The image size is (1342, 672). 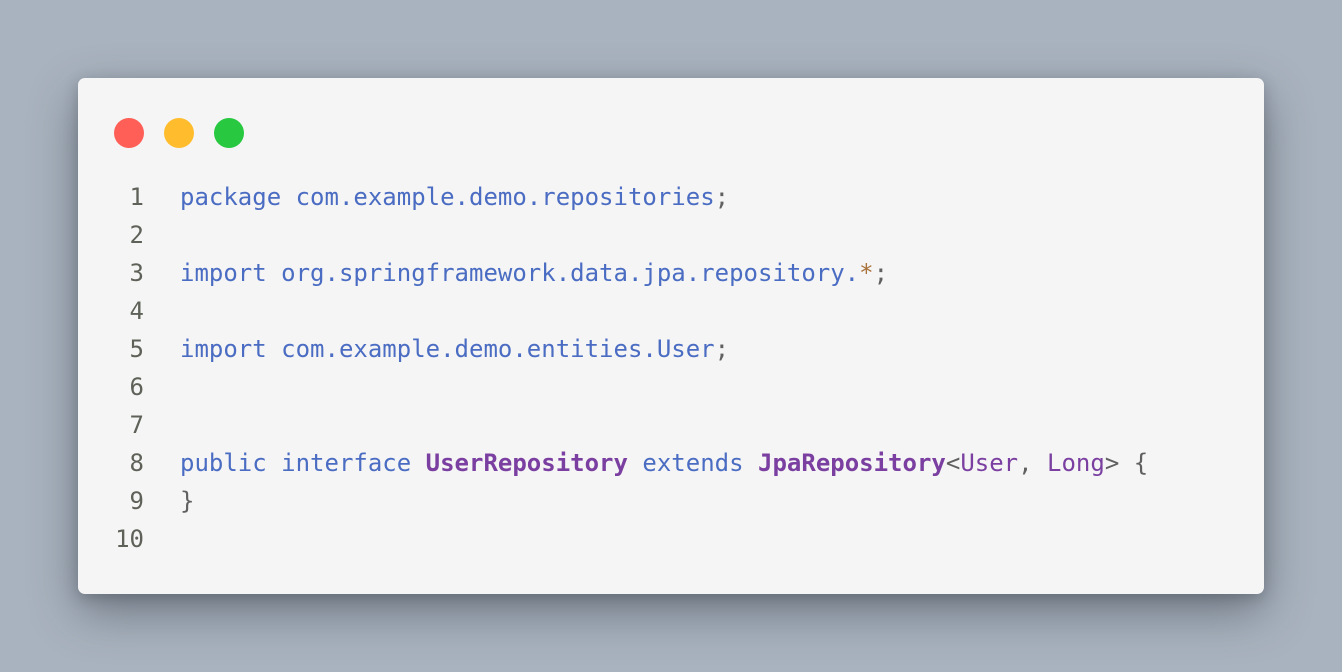 I want to click on line-number: 5, so click(x=136, y=349).